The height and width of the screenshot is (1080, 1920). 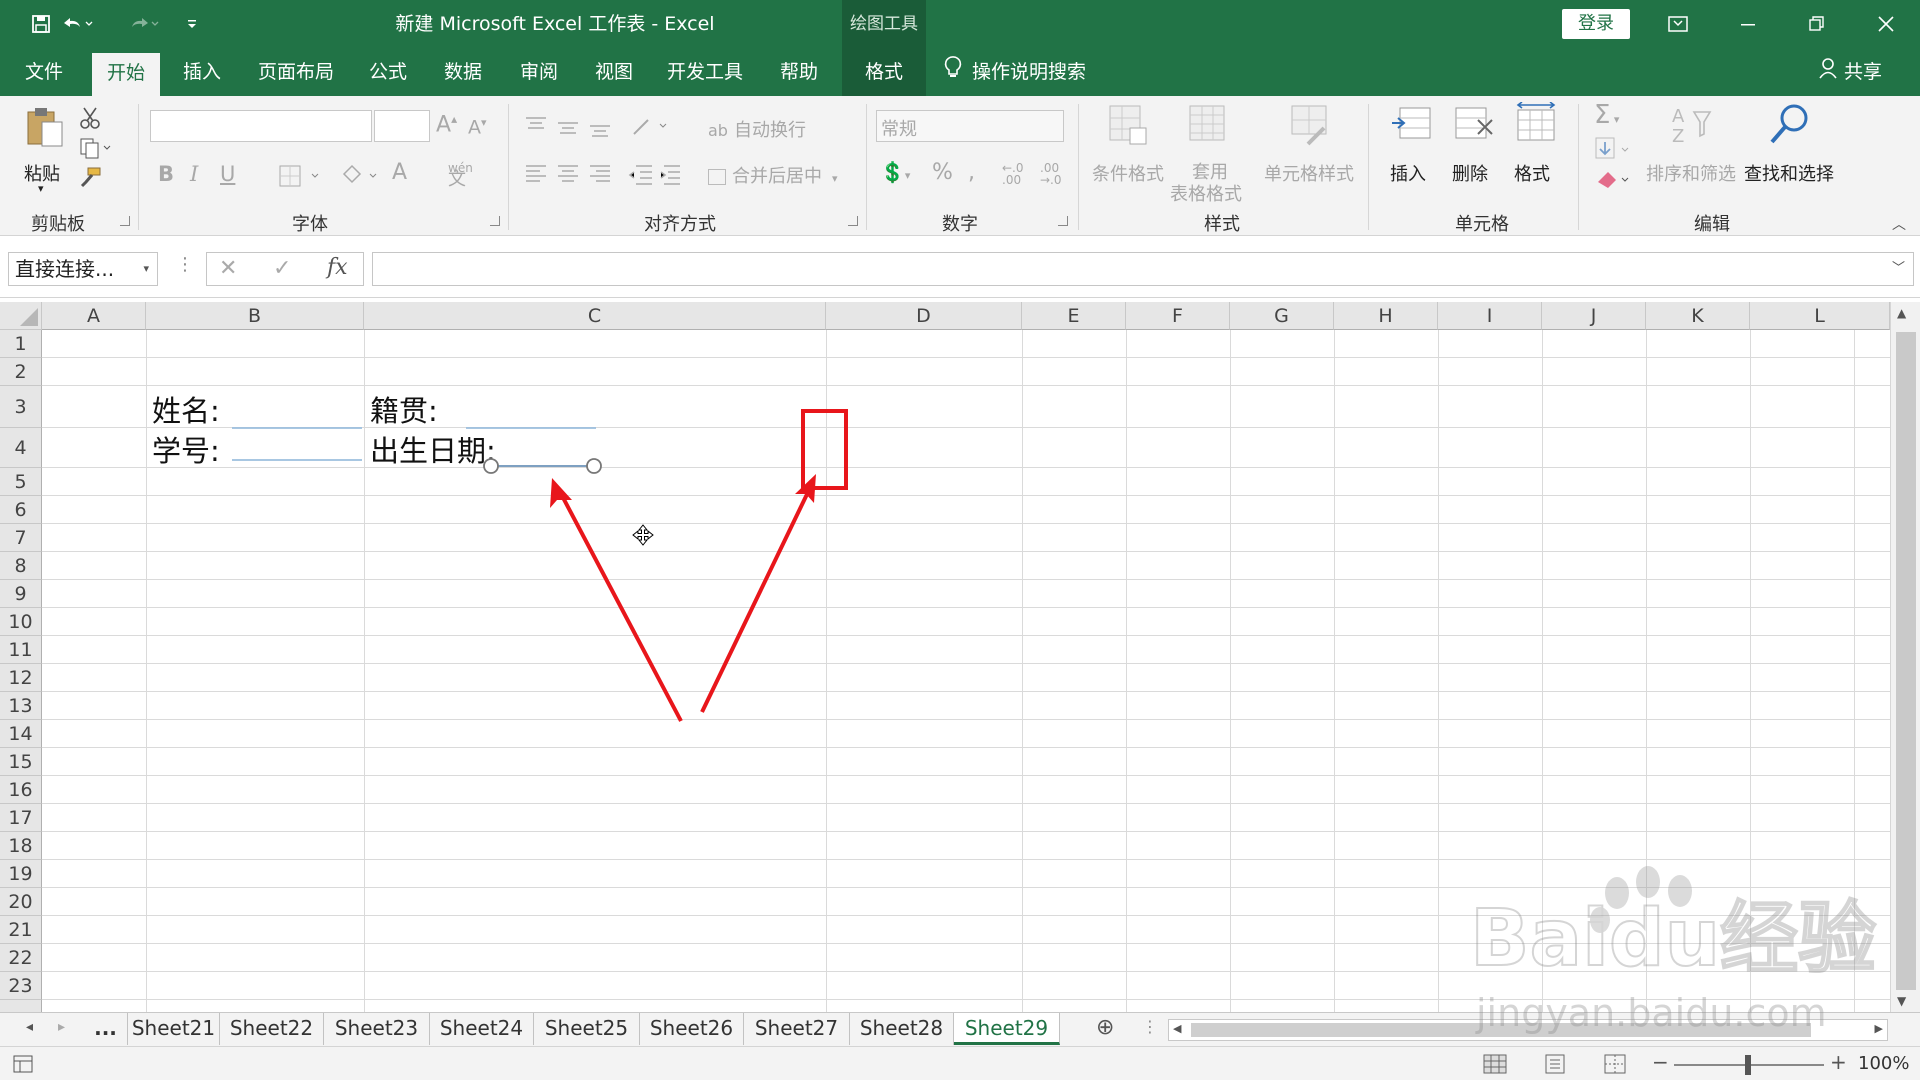 I want to click on close-icon, so click(x=1886, y=24).